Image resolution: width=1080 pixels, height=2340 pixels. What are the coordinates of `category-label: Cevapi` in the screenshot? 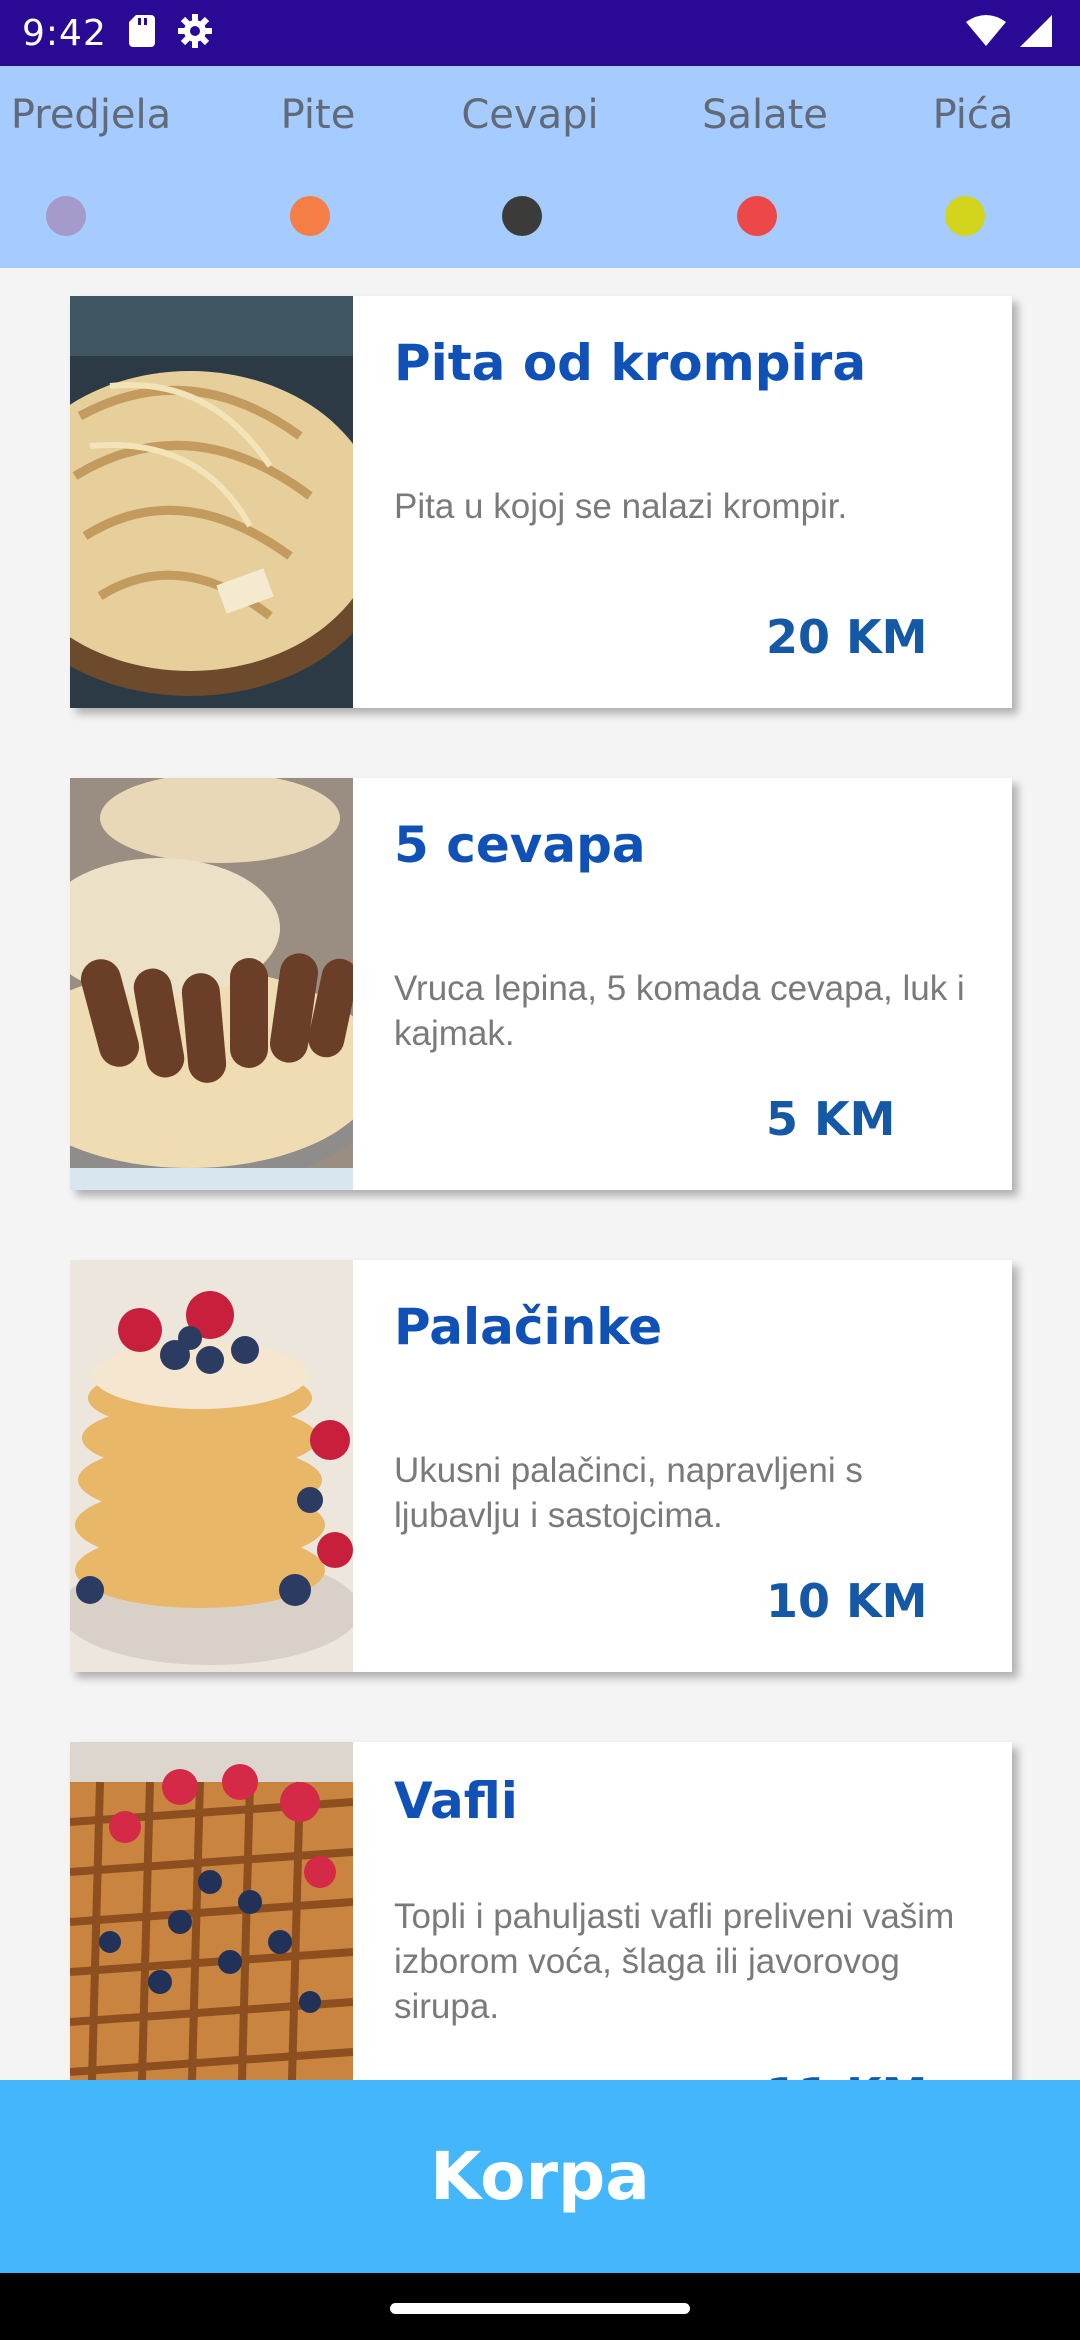 It's located at (530, 115).